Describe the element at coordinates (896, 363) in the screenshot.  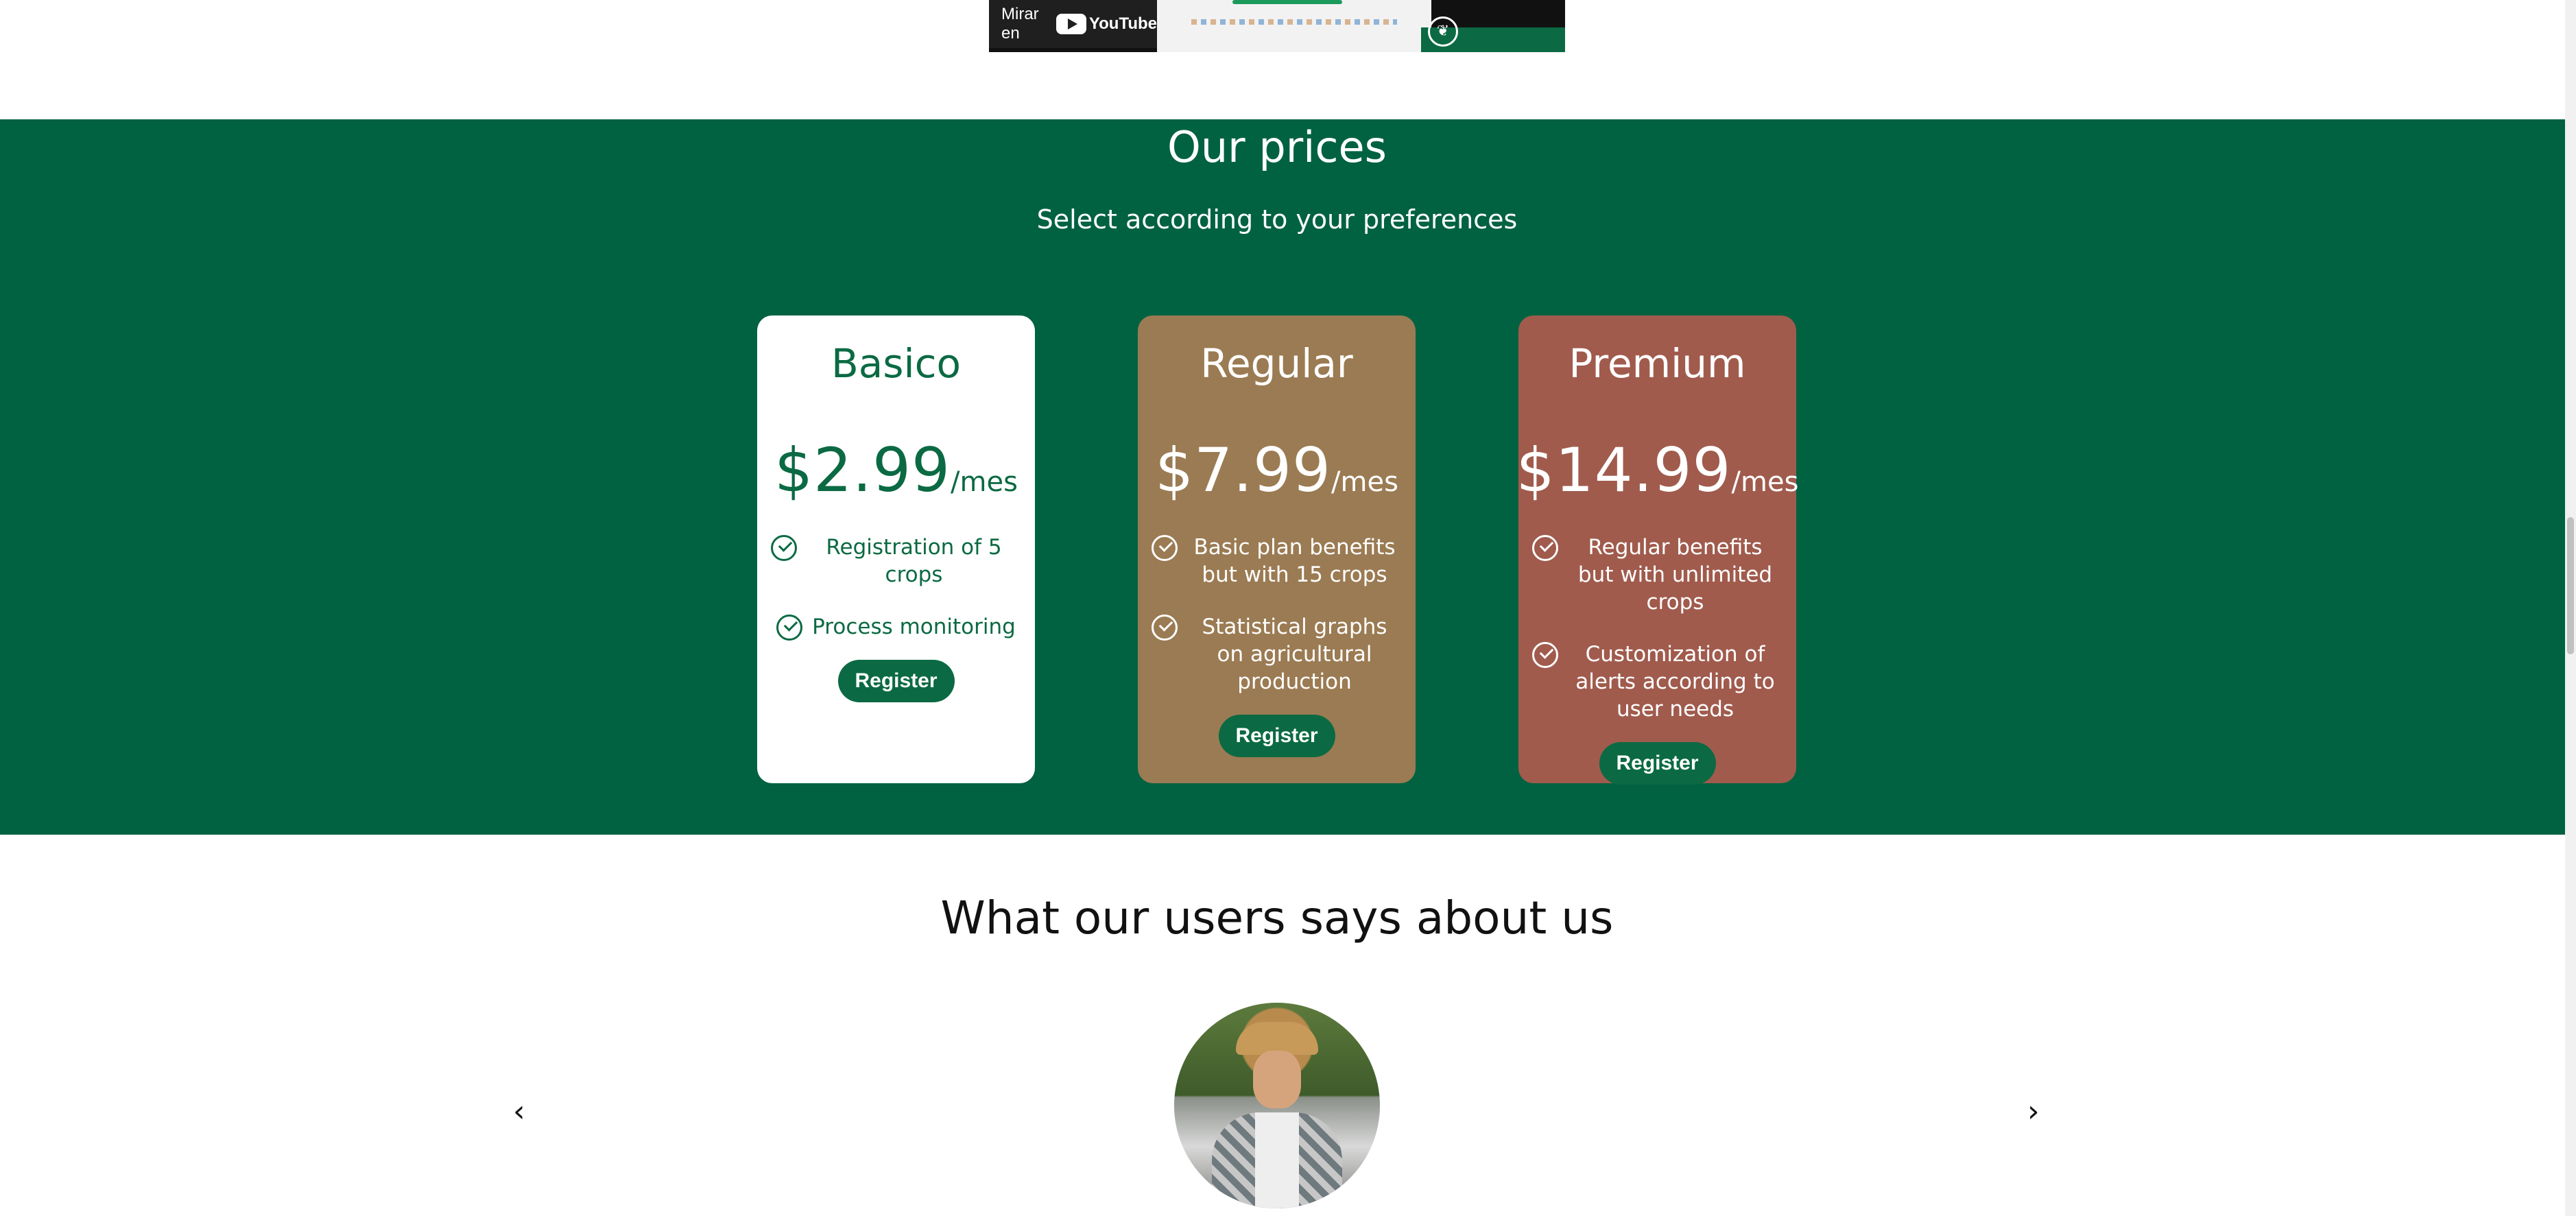
I see `plan-name: Basico` at that location.